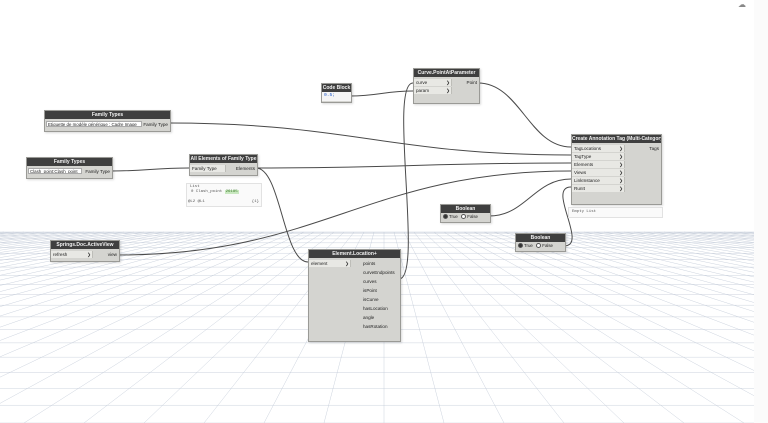  What do you see at coordinates (112, 254) in the screenshot?
I see `port-label: view` at bounding box center [112, 254].